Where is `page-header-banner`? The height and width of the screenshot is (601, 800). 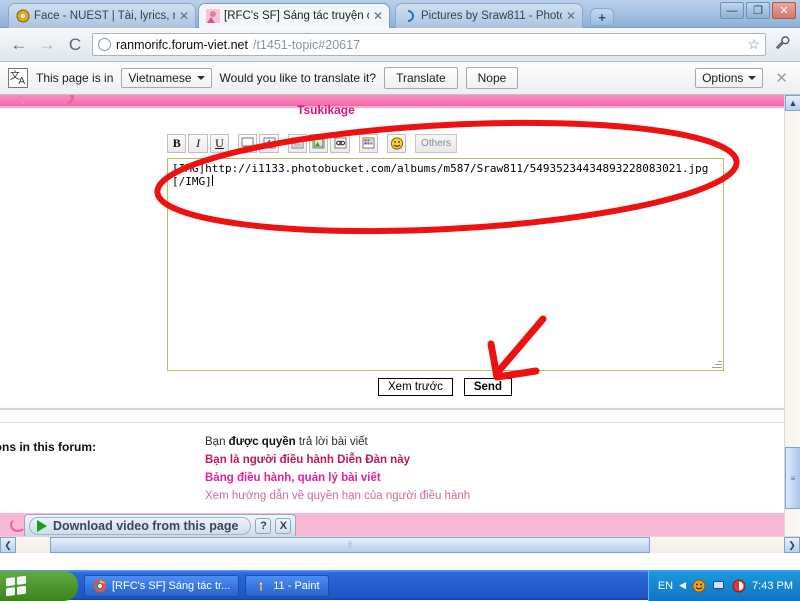
page-header-banner is located at coordinates (392, 101).